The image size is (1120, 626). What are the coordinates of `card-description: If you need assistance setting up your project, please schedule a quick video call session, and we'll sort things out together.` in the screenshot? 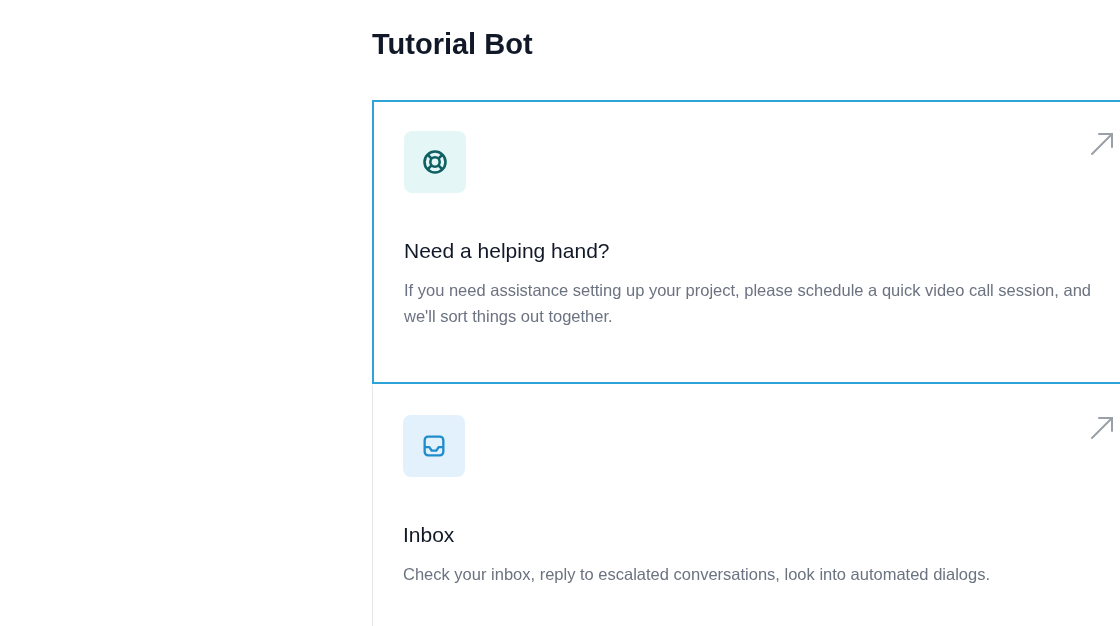 It's located at (748, 303).